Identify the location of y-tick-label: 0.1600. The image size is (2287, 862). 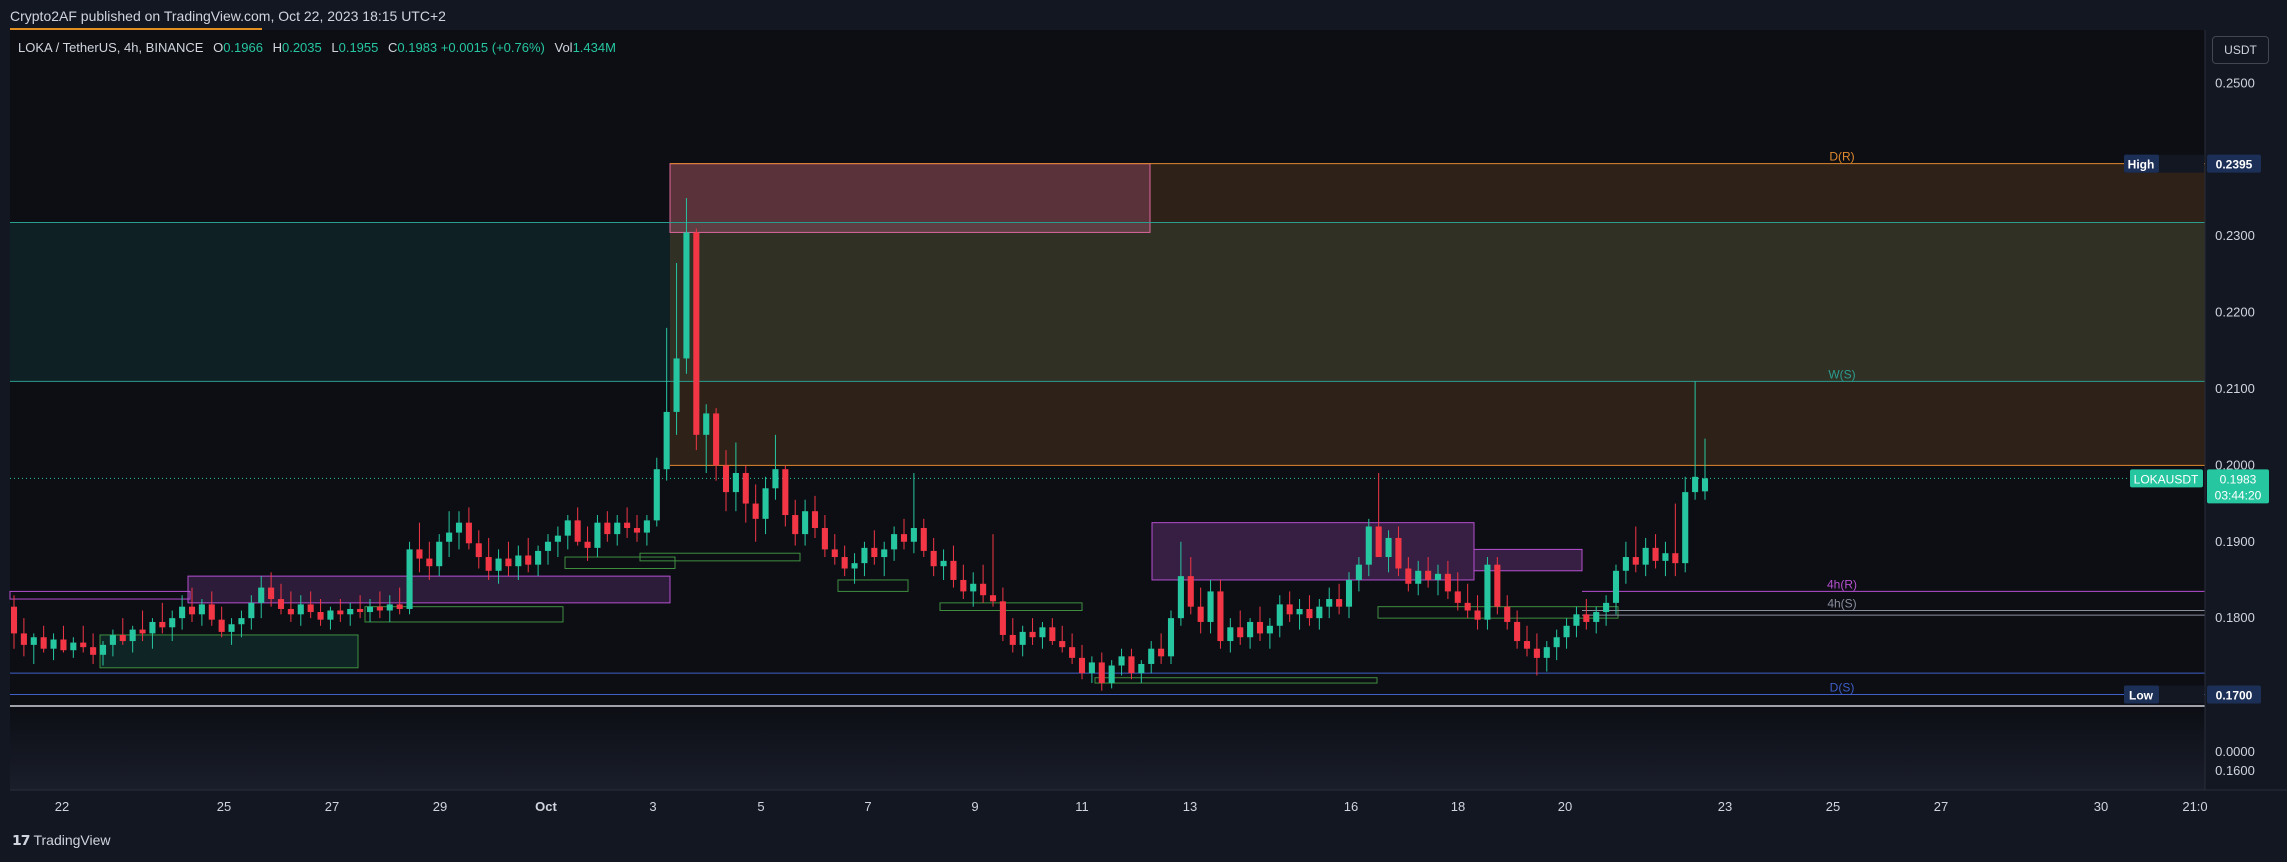
(2235, 770).